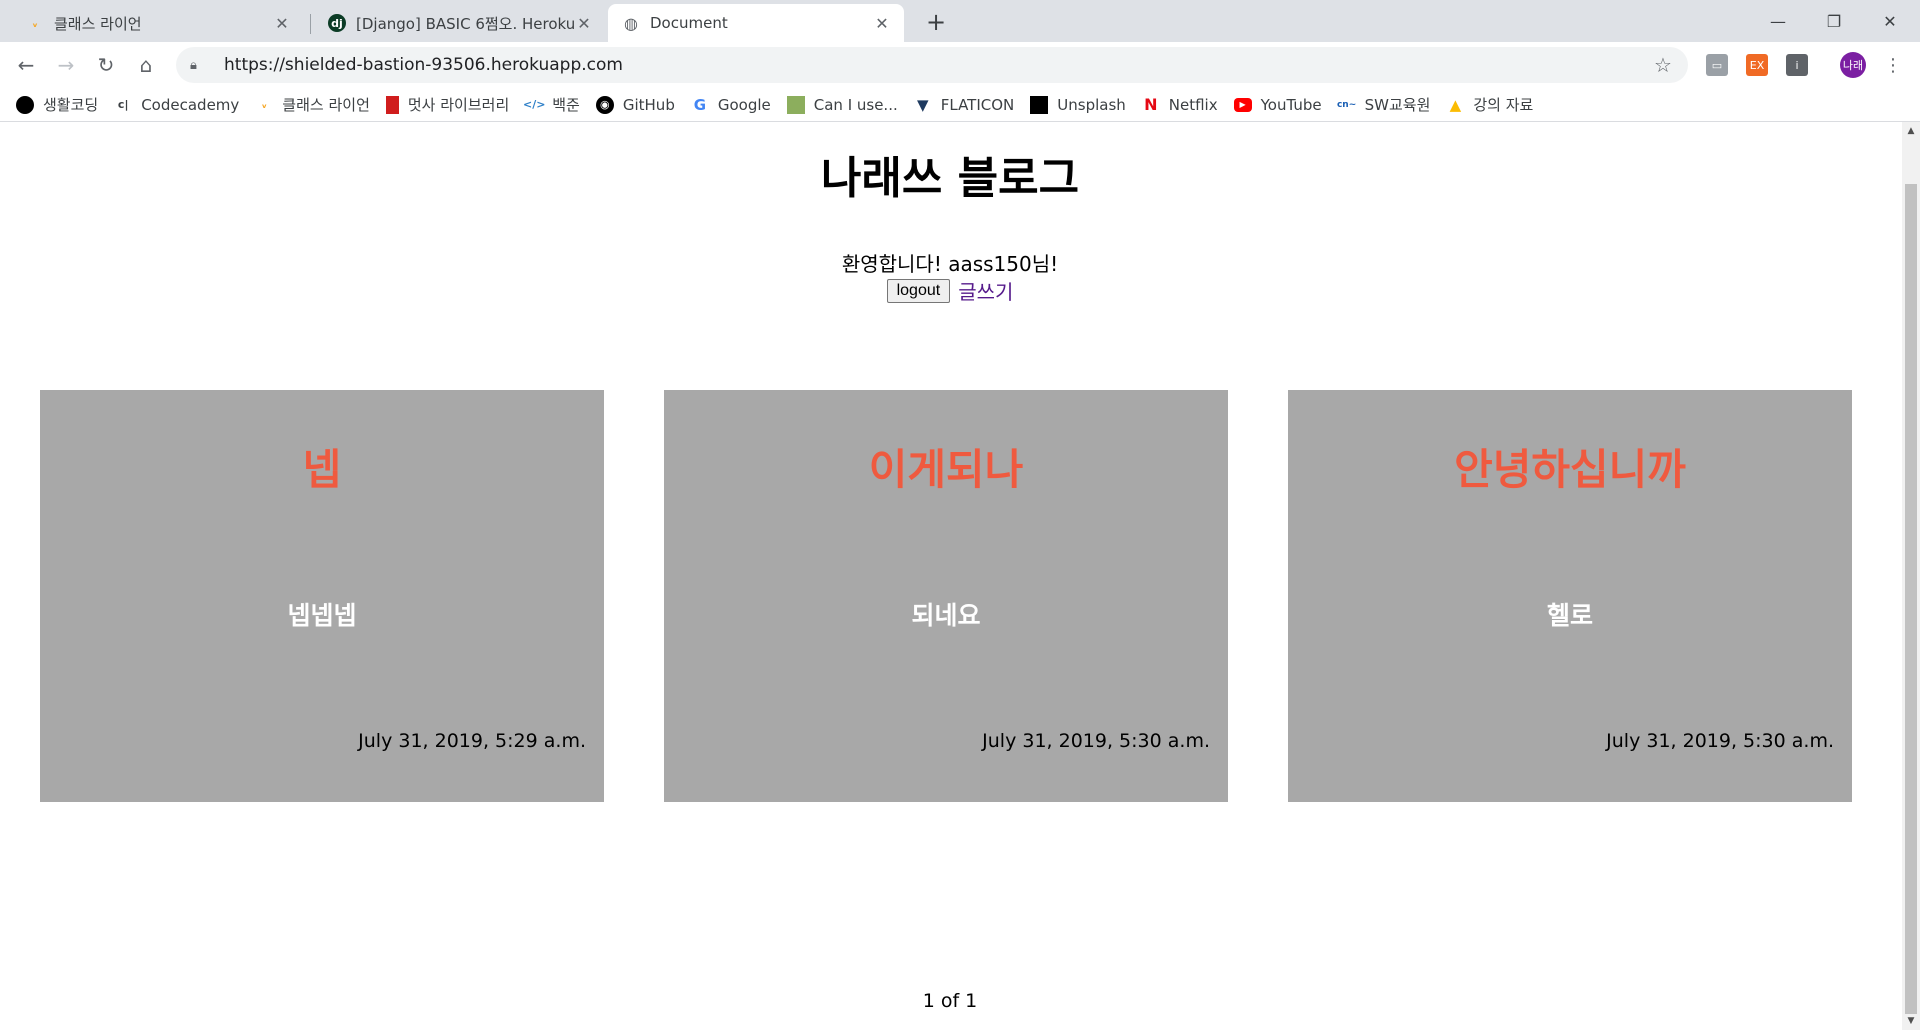  Describe the element at coordinates (1717, 65) in the screenshot. I see `cast-icon: ▭` at that location.